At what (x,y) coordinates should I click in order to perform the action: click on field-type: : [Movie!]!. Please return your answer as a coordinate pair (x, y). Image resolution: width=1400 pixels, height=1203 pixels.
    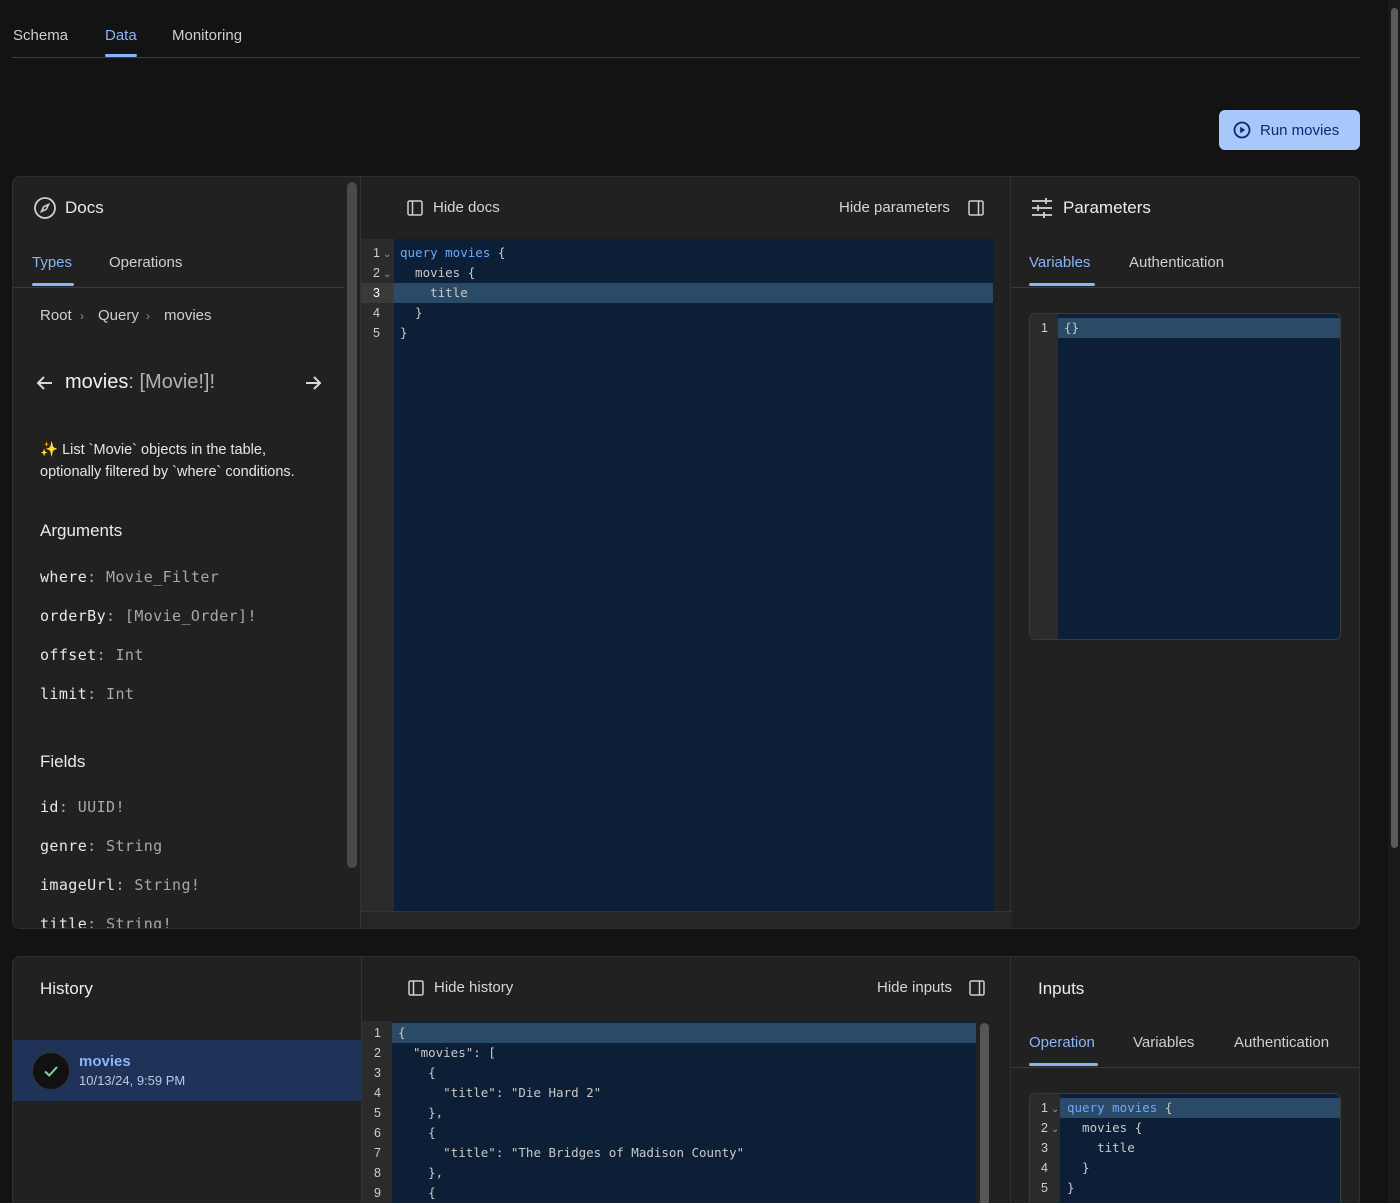
    Looking at the image, I should click on (172, 382).